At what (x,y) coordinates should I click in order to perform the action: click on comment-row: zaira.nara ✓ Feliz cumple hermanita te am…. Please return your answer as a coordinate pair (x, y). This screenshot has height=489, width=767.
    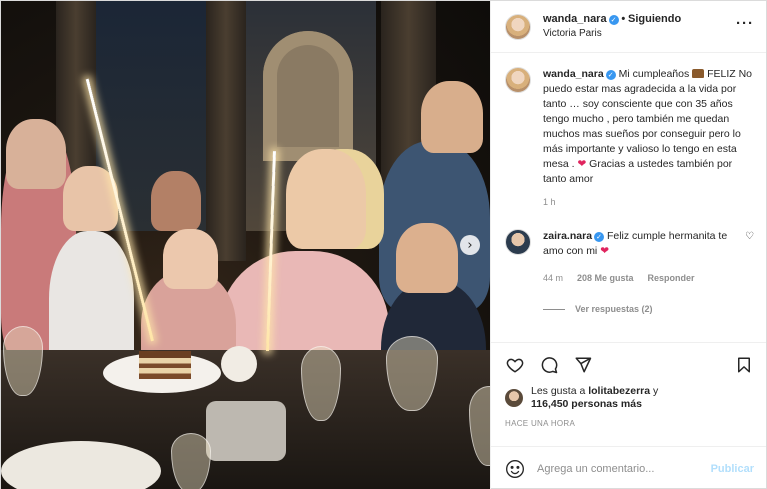
    Looking at the image, I should click on (629, 257).